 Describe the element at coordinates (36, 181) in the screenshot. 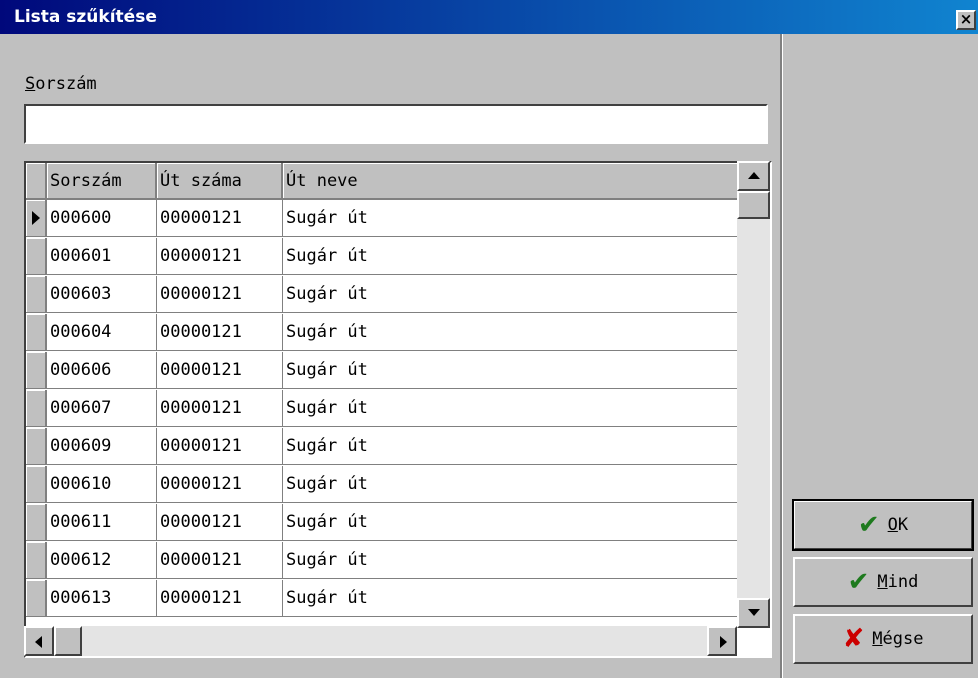

I see `header-indicator` at that location.